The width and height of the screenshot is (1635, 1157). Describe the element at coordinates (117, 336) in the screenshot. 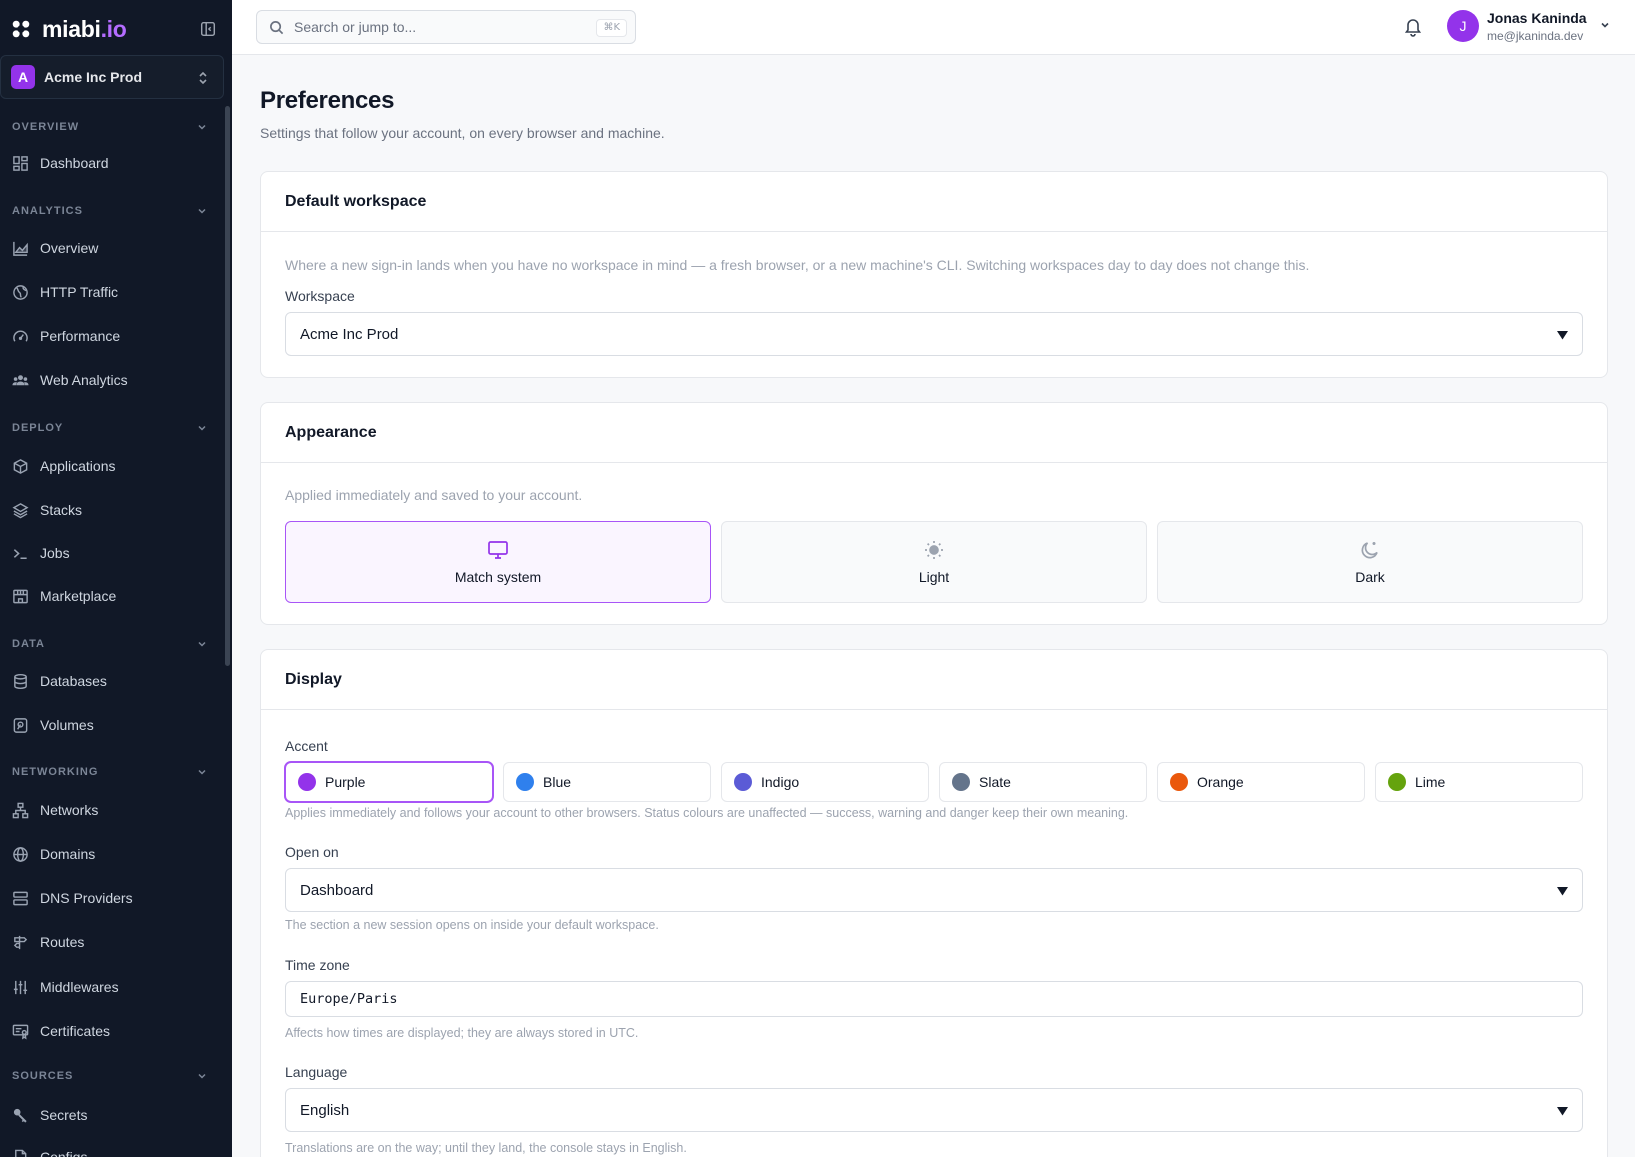

I see `sidebar-item-performance: Performance` at that location.